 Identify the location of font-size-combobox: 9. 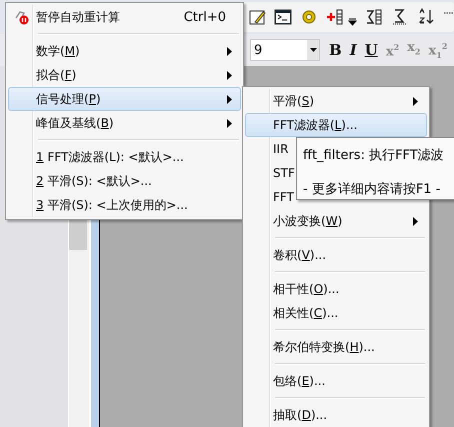
(285, 50).